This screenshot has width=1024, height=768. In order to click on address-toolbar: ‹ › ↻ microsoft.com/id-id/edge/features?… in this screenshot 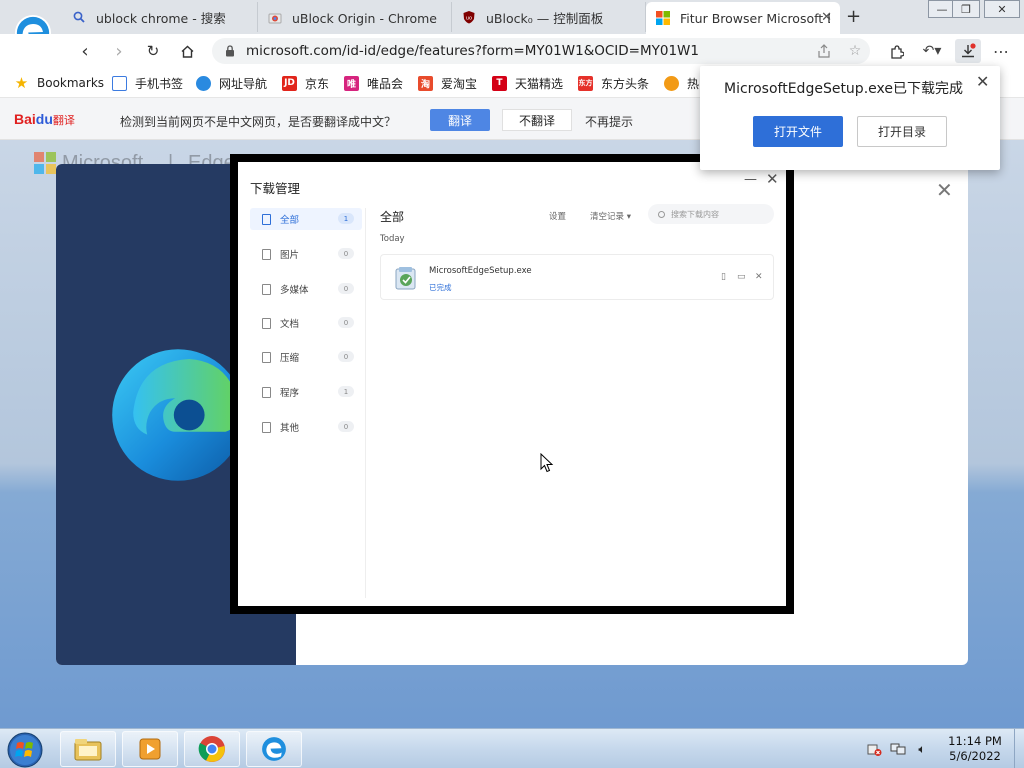, I will do `click(512, 51)`.